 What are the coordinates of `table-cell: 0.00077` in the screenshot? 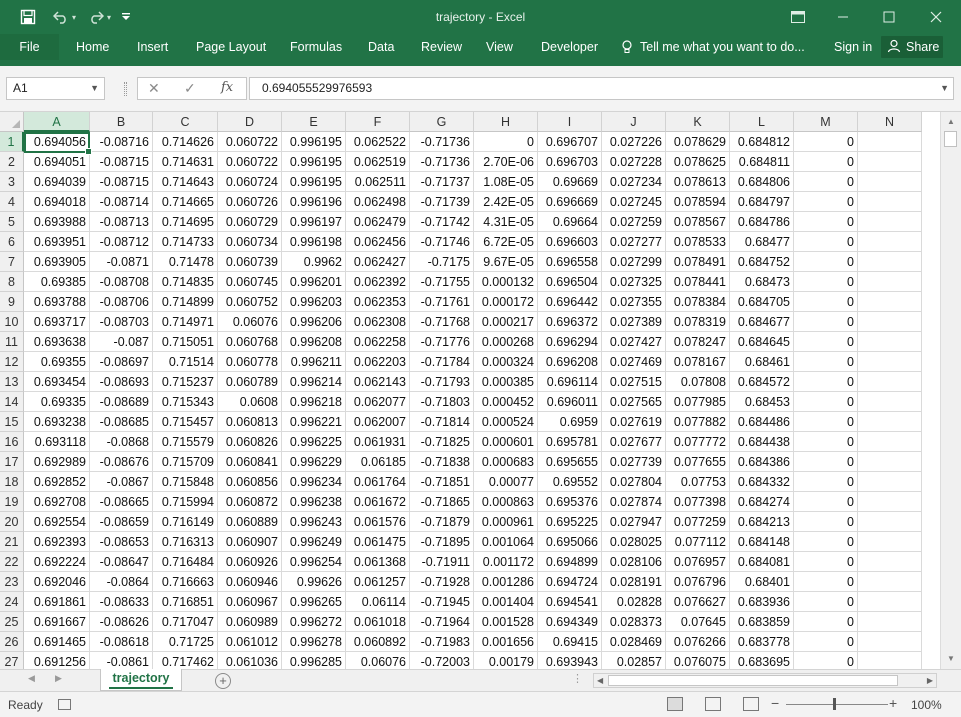 It's located at (506, 482).